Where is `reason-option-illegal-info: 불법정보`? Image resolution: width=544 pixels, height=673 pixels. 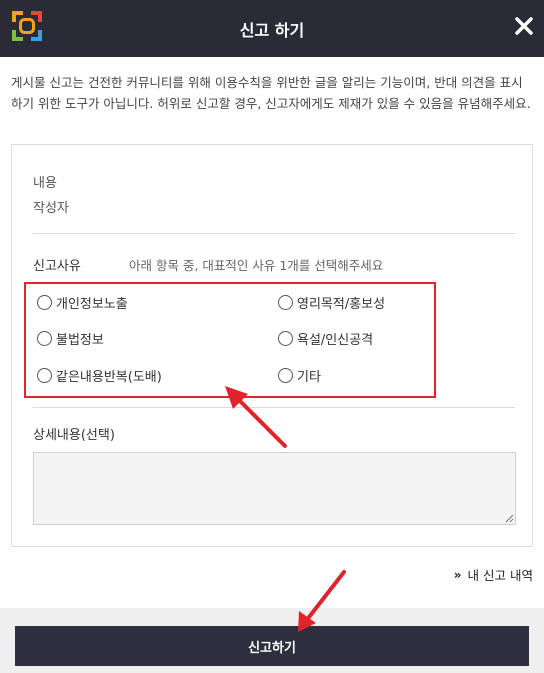 reason-option-illegal-info: 불법정보 is located at coordinates (70, 338).